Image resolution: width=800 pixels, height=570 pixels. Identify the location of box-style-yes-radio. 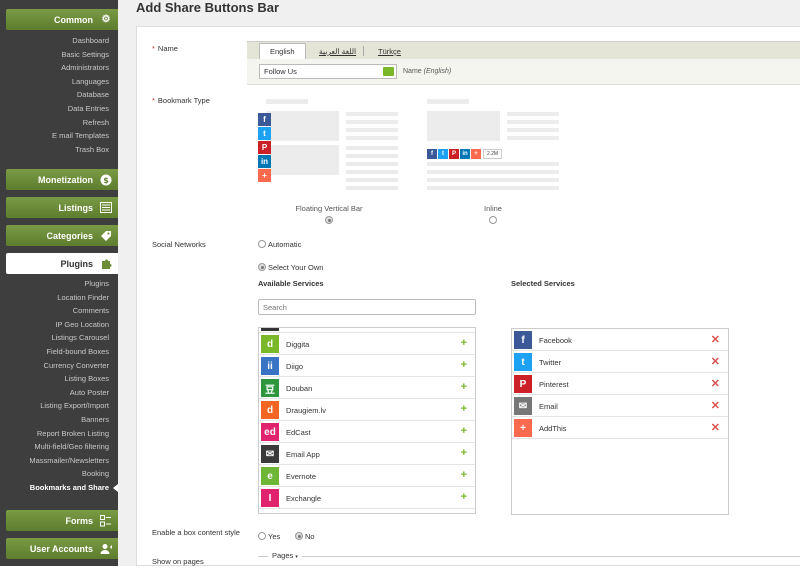
(262, 536).